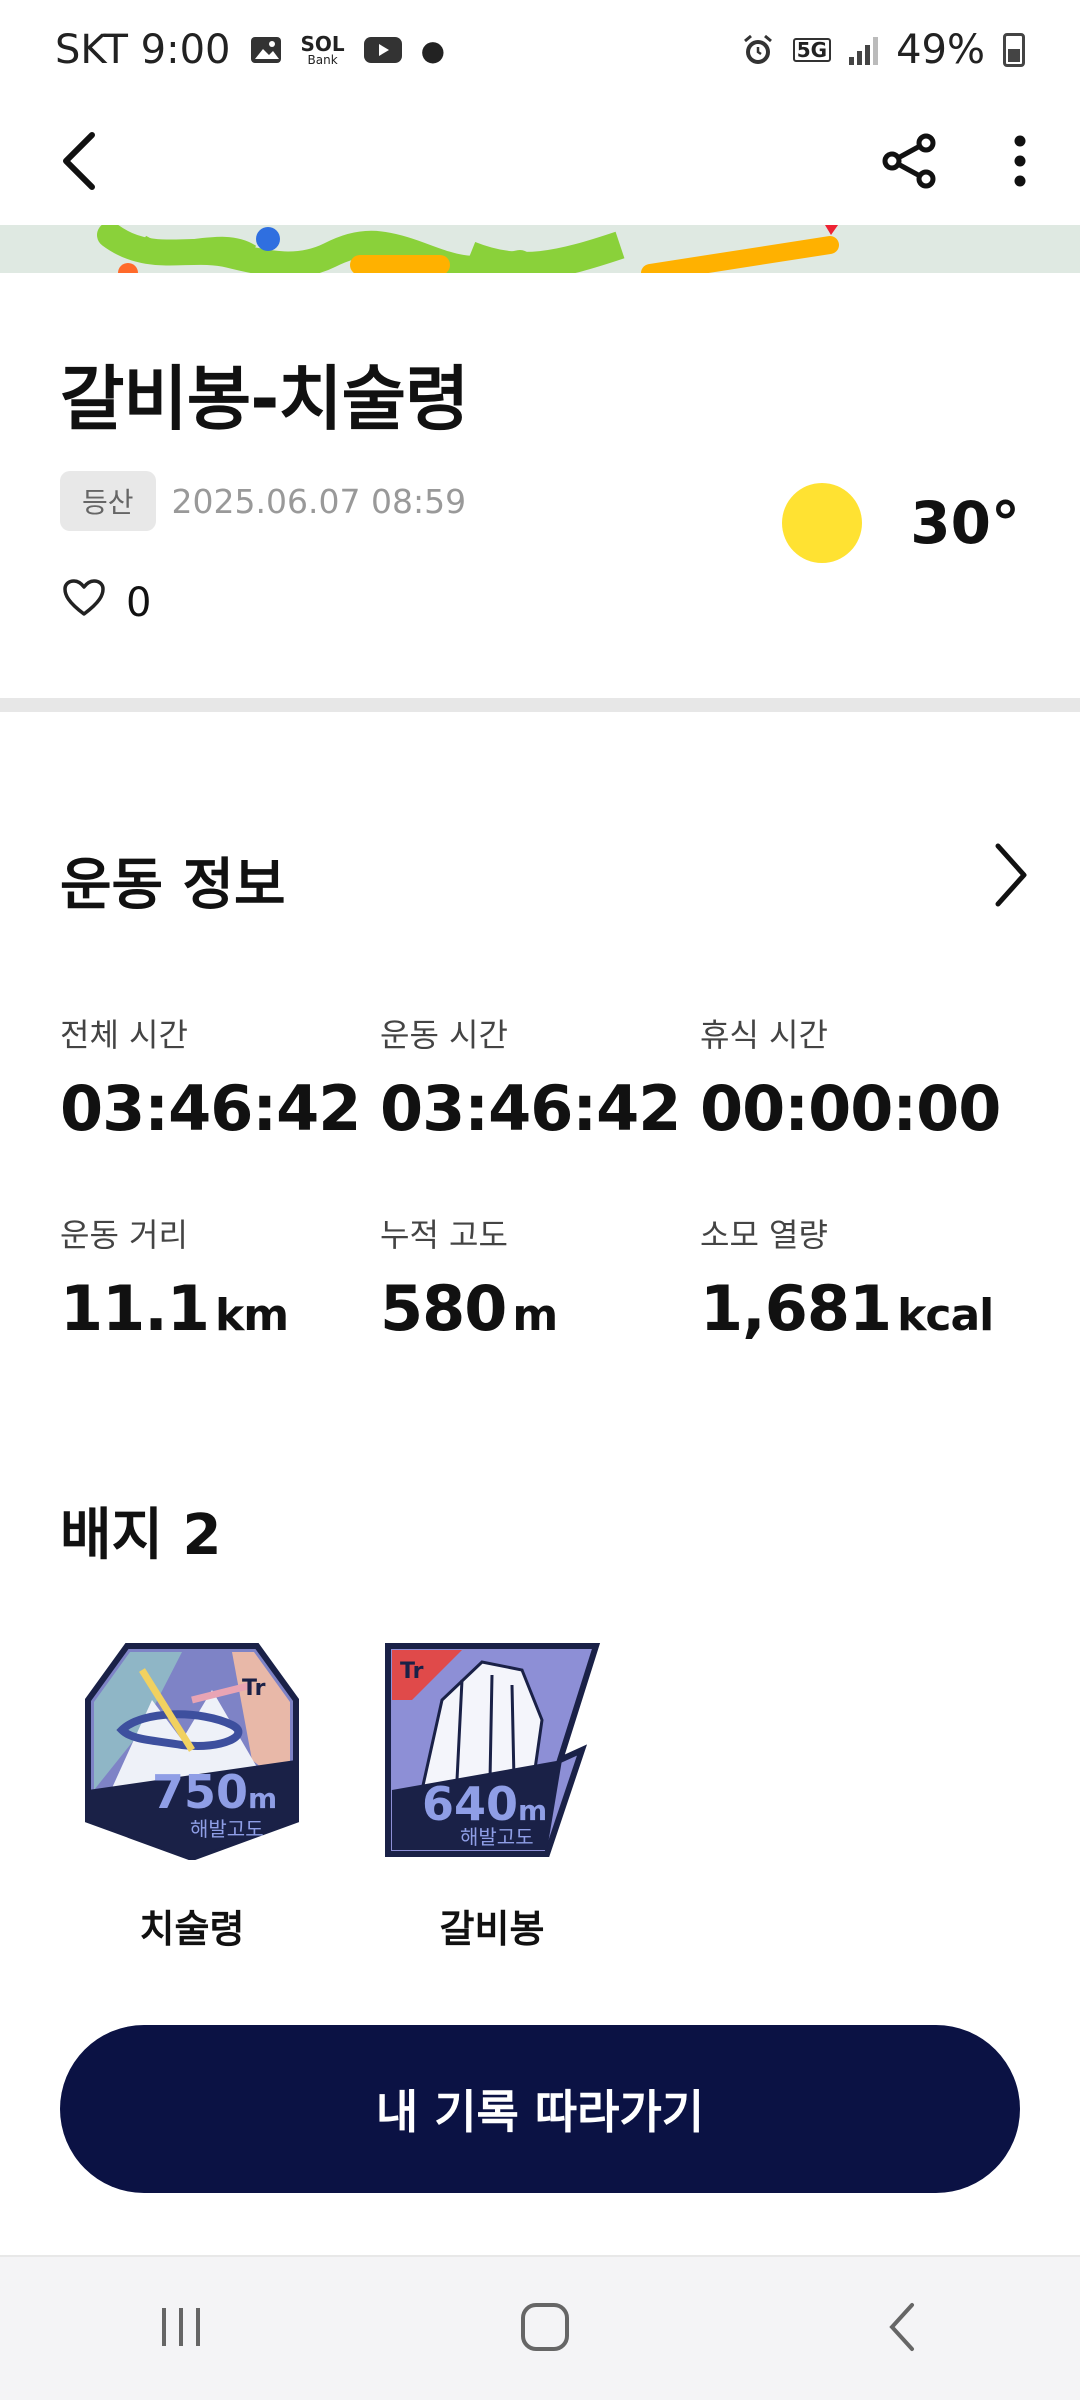 The width and height of the screenshot is (1080, 2400). Describe the element at coordinates (444, 1035) in the screenshot. I see `stat-label: 운동 시간` at that location.